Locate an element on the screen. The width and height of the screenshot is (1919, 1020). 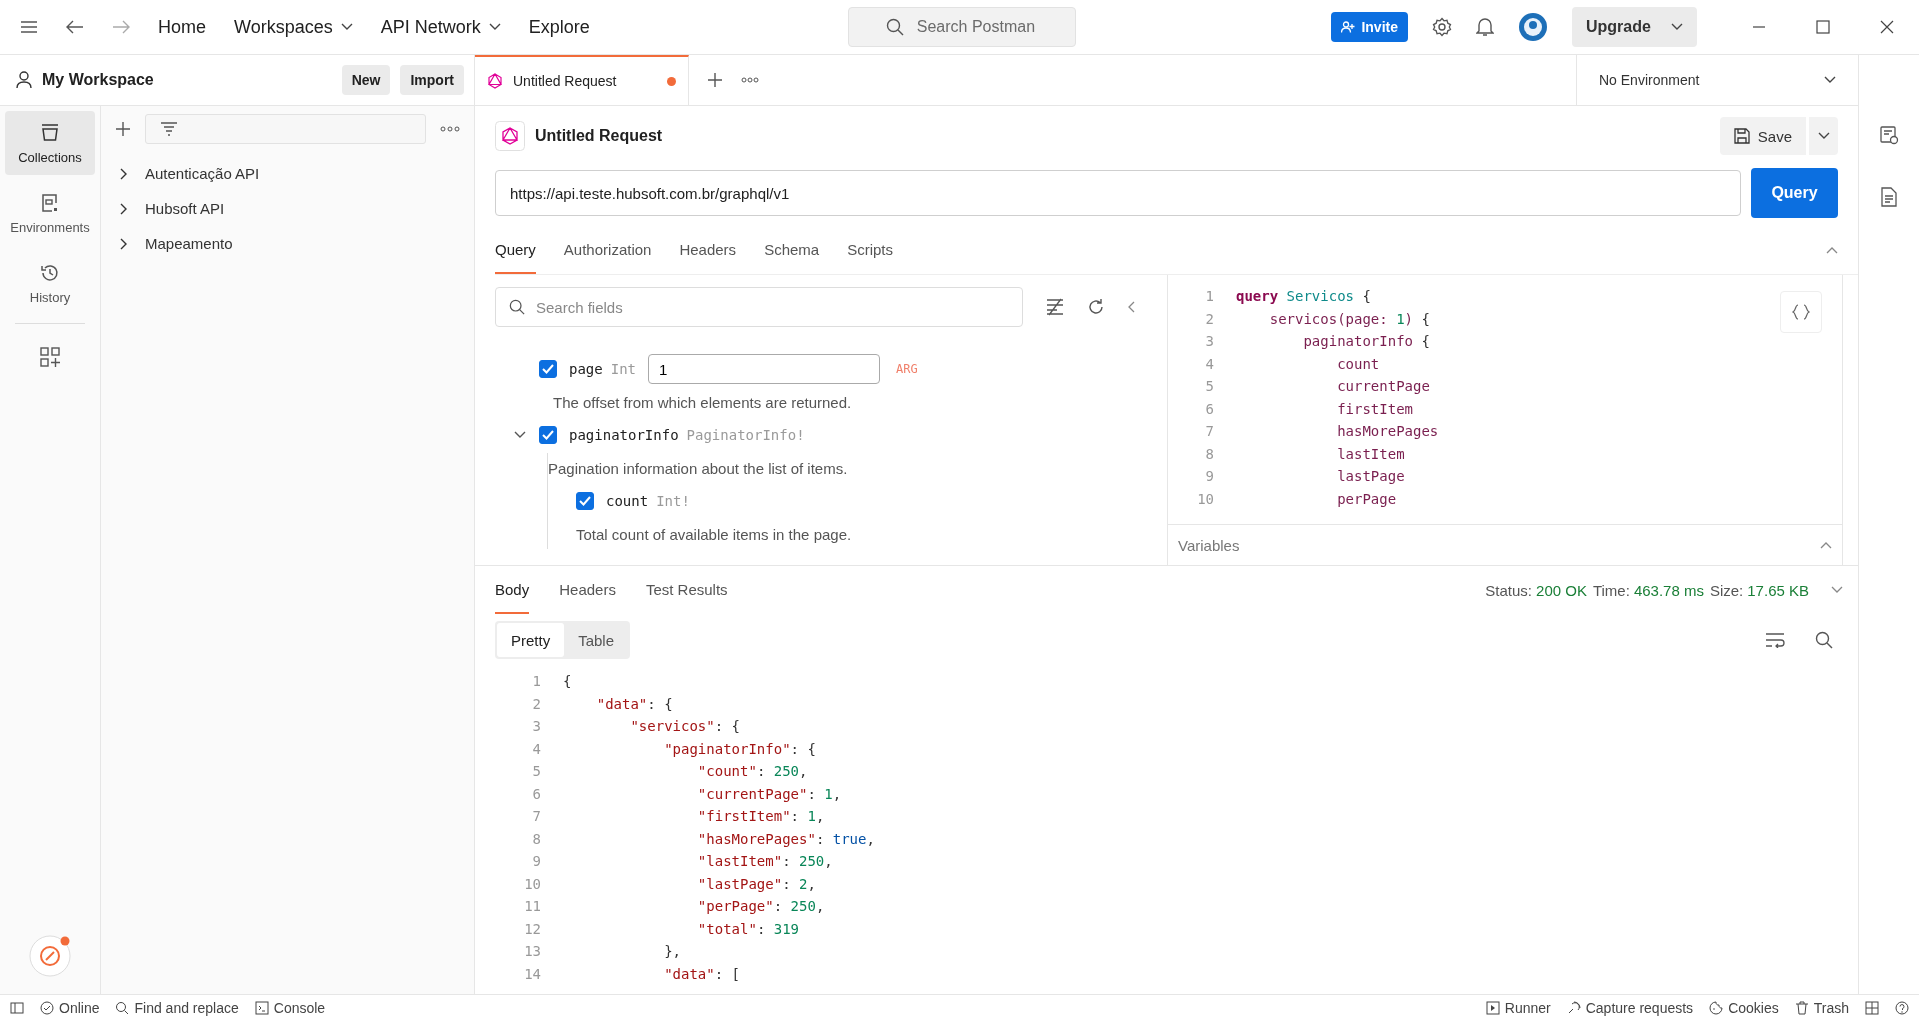
add-tab-icon is located at coordinates (715, 80).